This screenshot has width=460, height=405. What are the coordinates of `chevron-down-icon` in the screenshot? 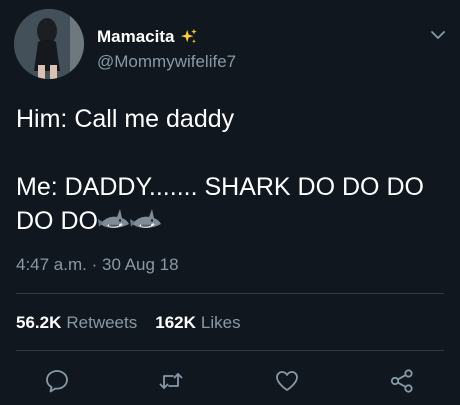 It's located at (438, 35).